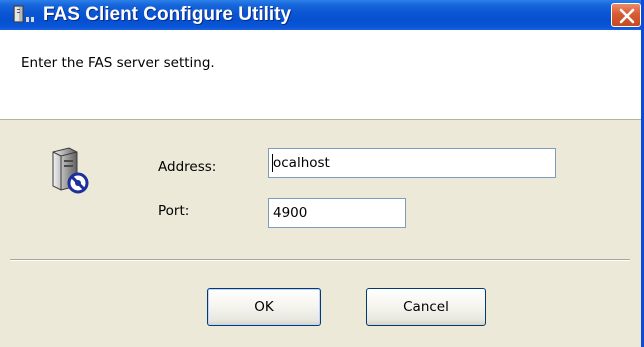 This screenshot has width=644, height=347. What do you see at coordinates (118, 63) in the screenshot?
I see `instruction-text: Enter the FAS server setting.` at bounding box center [118, 63].